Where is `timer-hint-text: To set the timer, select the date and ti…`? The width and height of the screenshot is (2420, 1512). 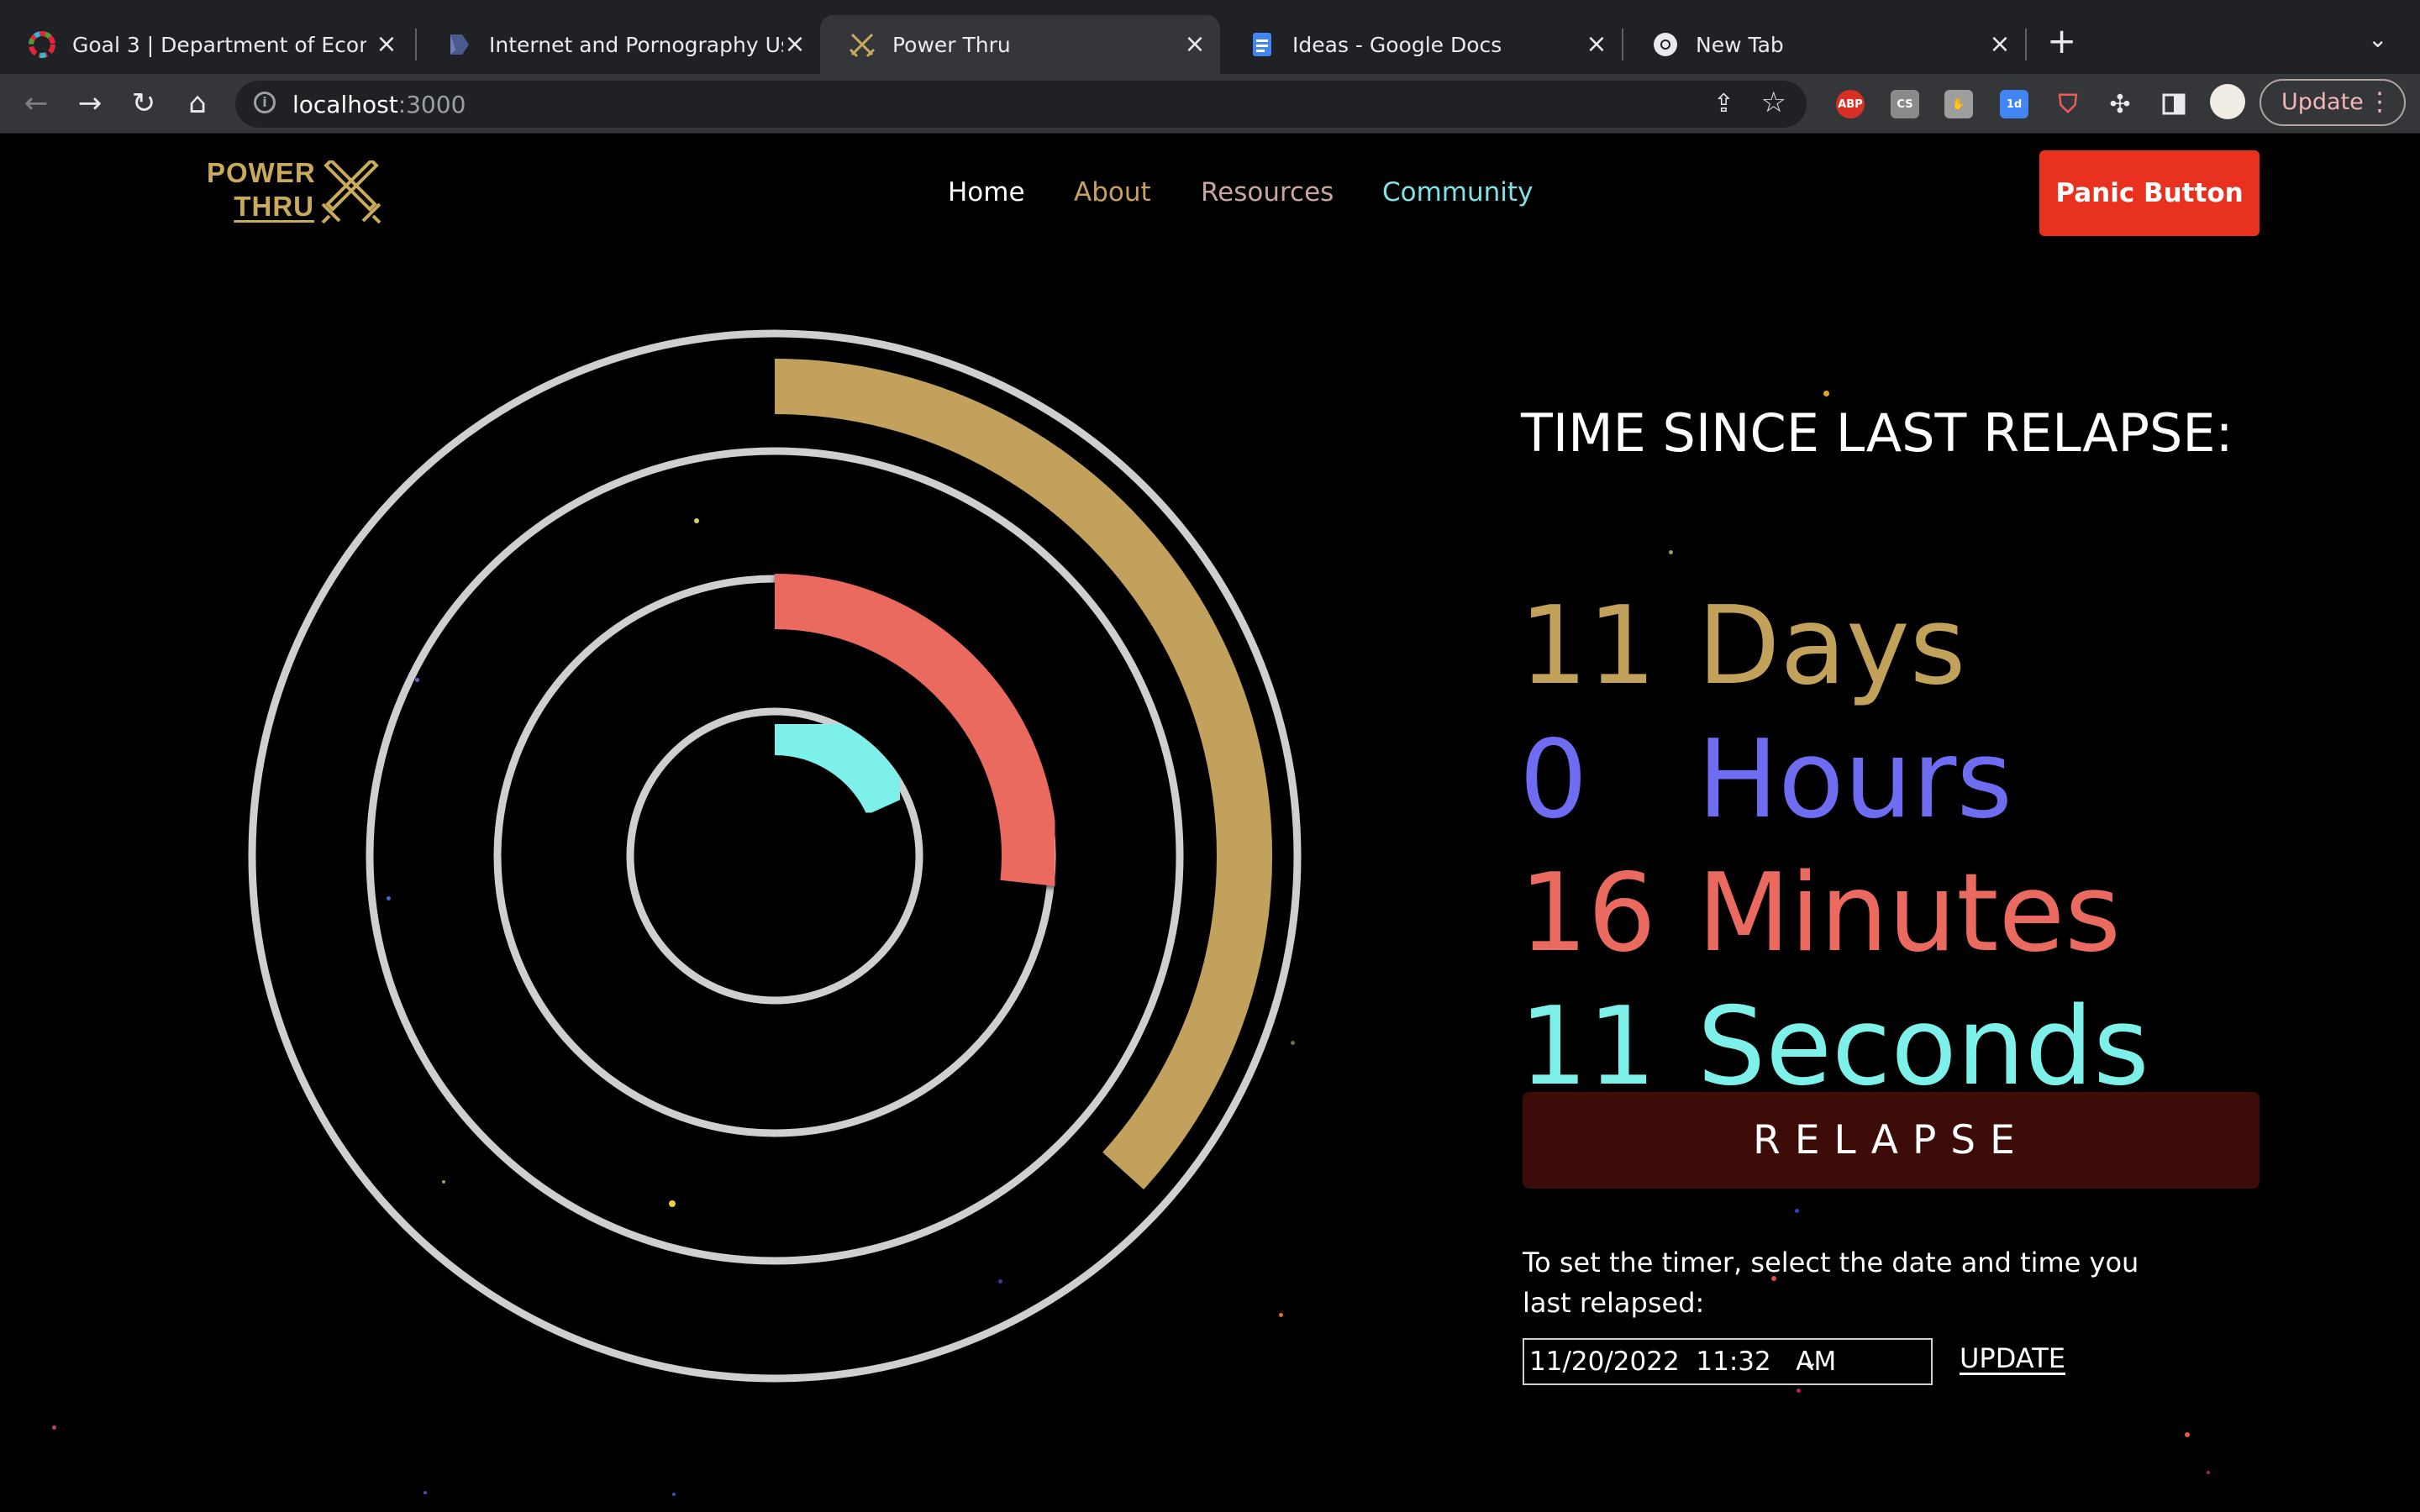
timer-hint-text: To set the timer, select the date and ti… is located at coordinates (1831, 1283).